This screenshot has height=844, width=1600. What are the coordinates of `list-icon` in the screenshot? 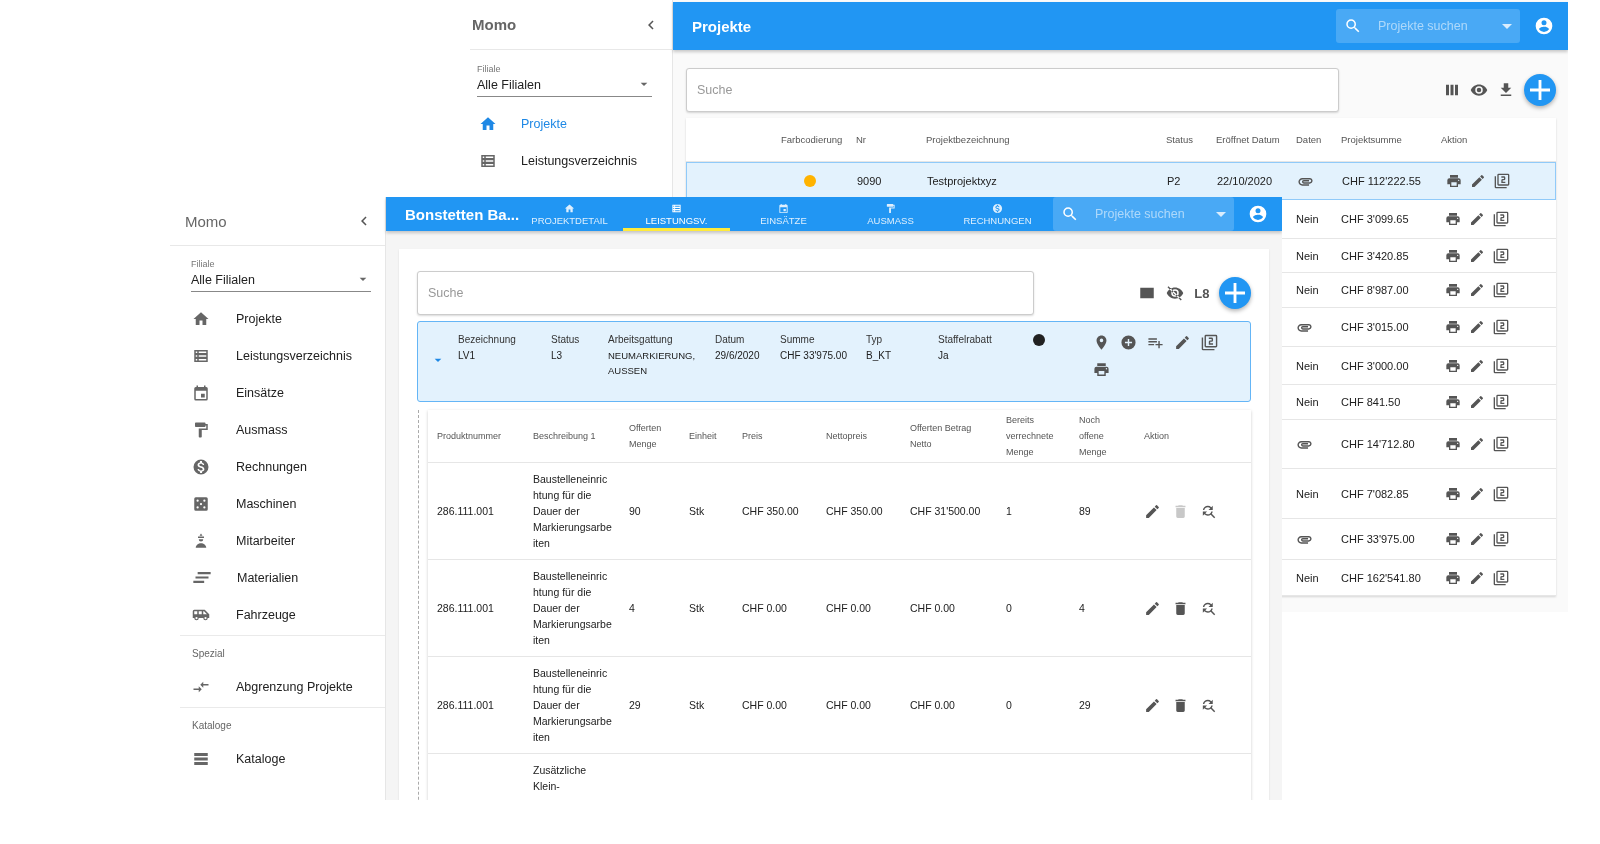 It's located at (676, 208).